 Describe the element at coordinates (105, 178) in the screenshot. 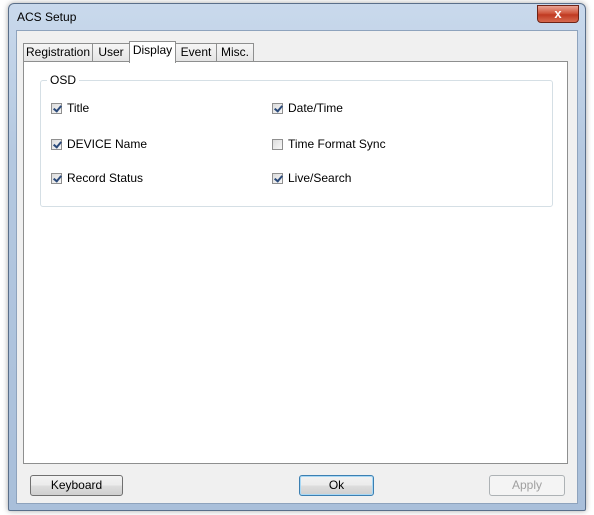

I see `record-status-checkbox-label: Record Status` at that location.